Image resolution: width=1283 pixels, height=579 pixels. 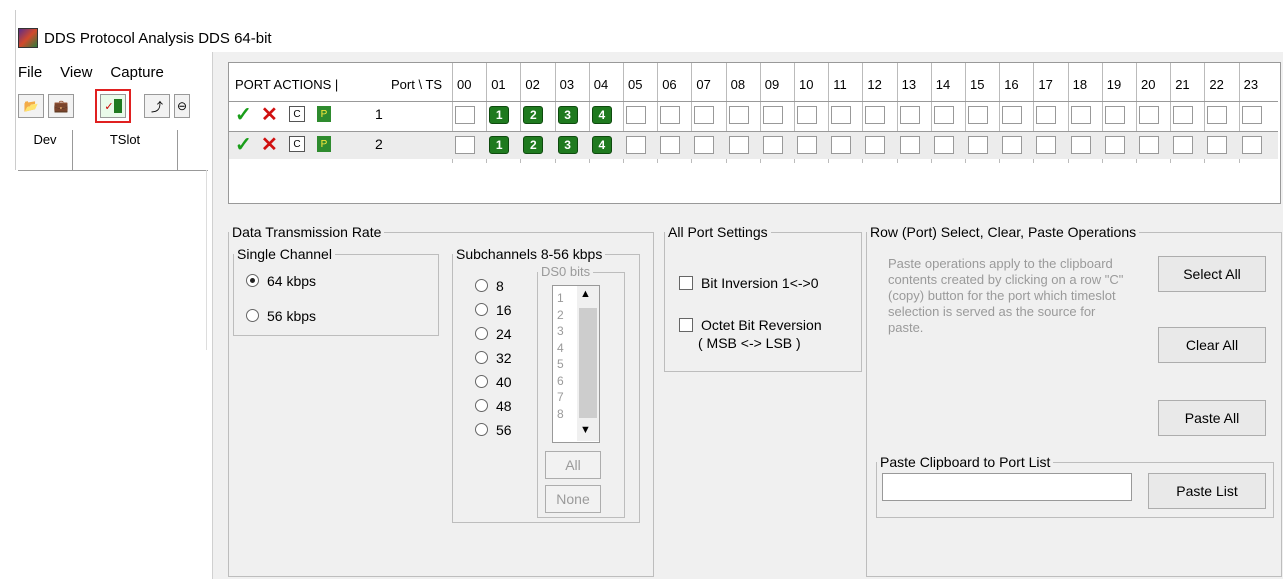 I want to click on ds0-bit-item: 4, so click(x=560, y=348).